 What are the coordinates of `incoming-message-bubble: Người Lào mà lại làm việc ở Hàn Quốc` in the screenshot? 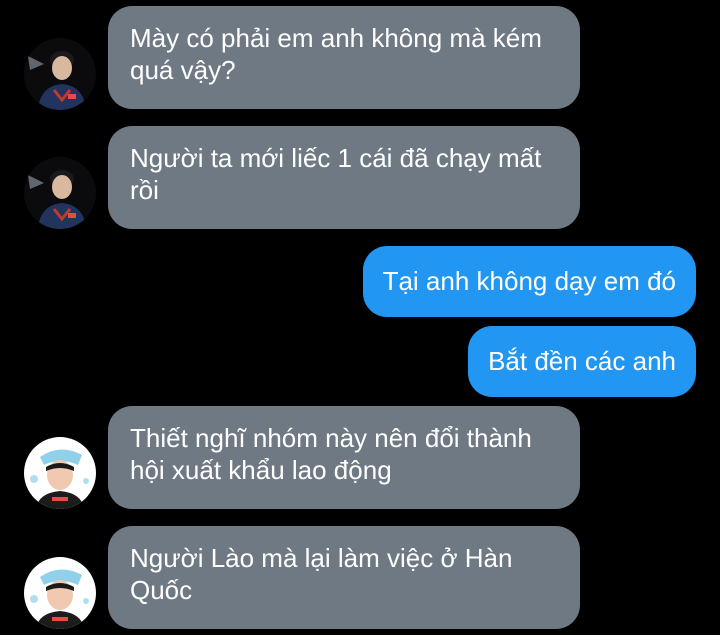 It's located at (344, 577).